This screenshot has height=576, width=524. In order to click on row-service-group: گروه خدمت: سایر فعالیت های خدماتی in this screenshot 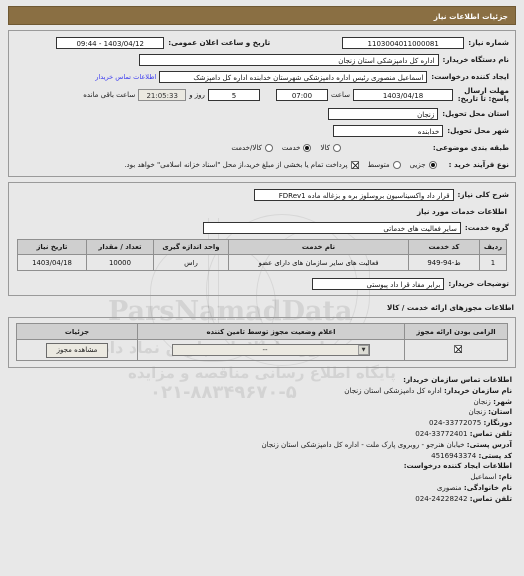, I will do `click(262, 227)`.